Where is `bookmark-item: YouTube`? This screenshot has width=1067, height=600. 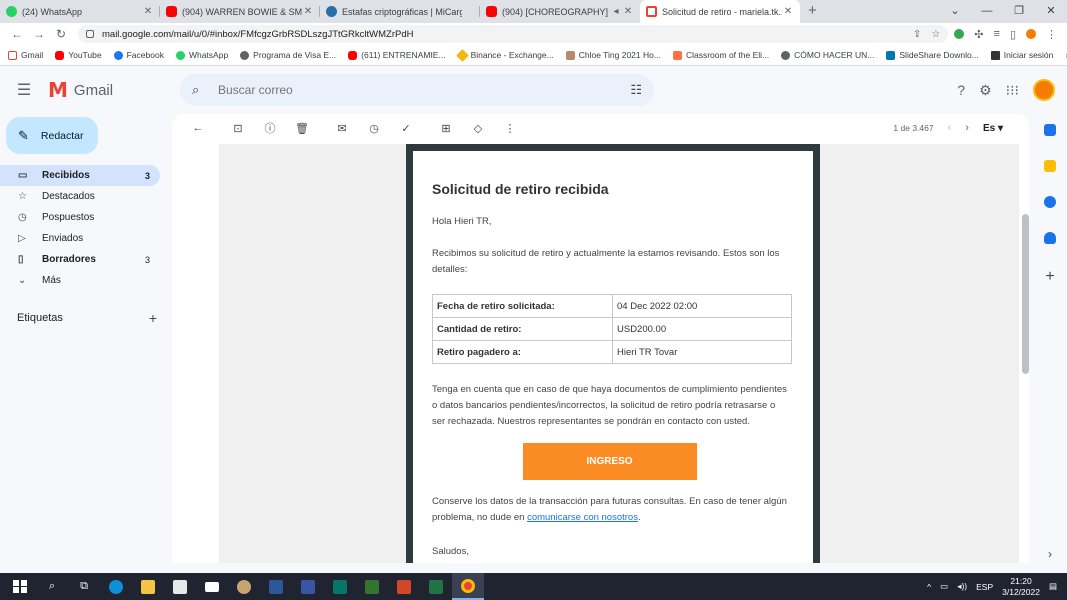 bookmark-item: YouTube is located at coordinates (78, 55).